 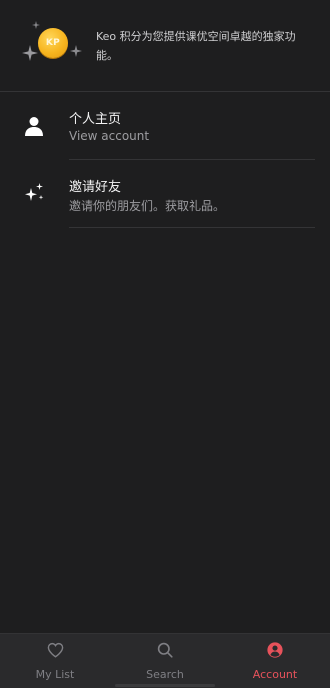 What do you see at coordinates (34, 126) in the screenshot?
I see `person-icon` at bounding box center [34, 126].